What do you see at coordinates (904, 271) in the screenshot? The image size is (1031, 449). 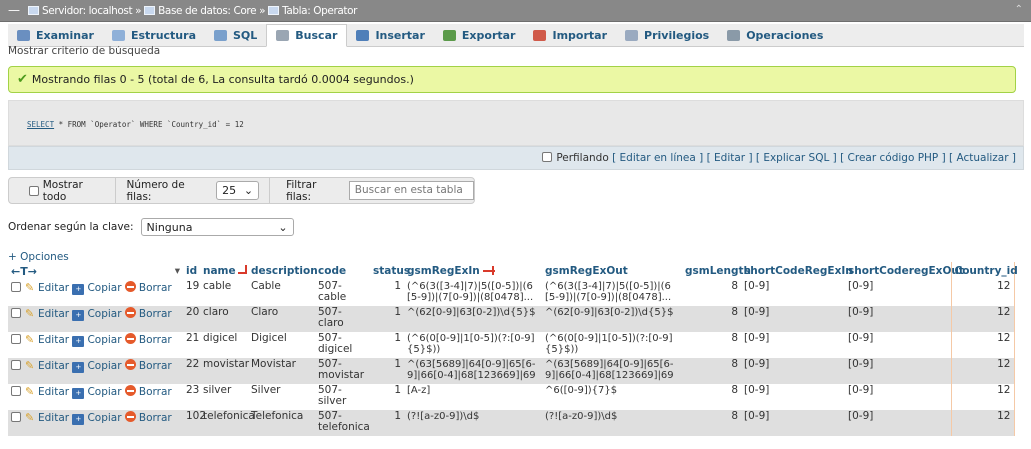 I see `header-shortcoderegexout: shortCoderegExOut` at bounding box center [904, 271].